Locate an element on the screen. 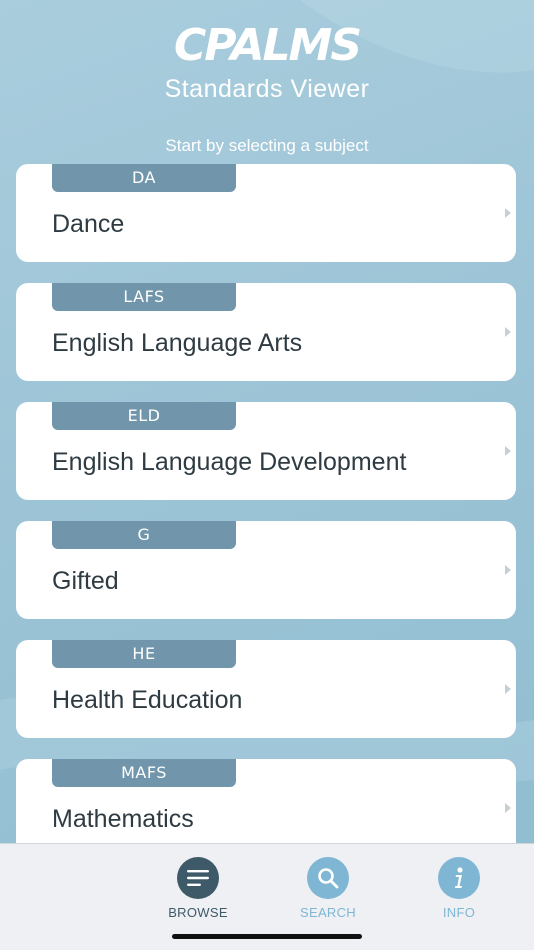 The height and width of the screenshot is (950, 534). subject-card-english-language-development: ELD English Language Development is located at coordinates (266, 451).